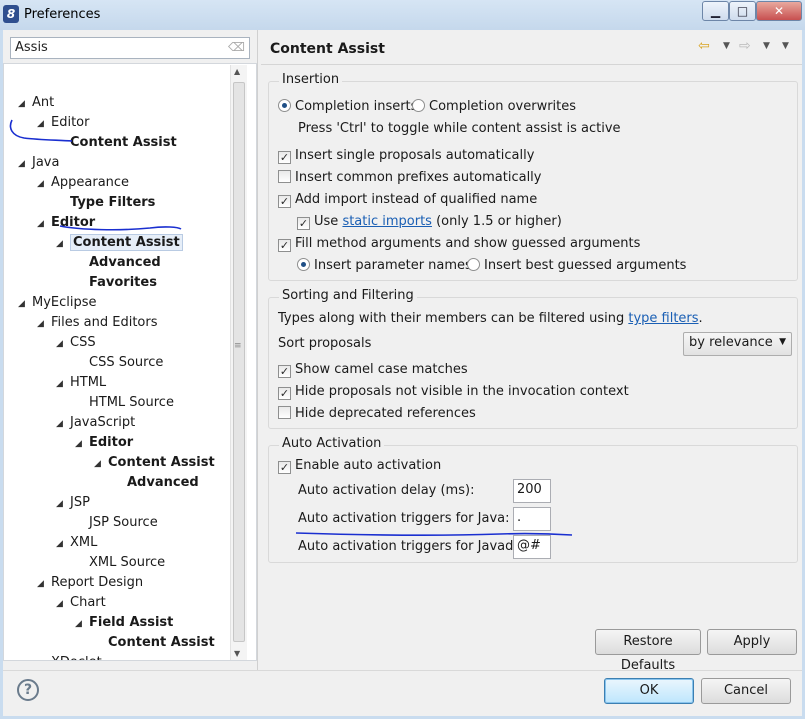 The width and height of the screenshot is (805, 719). I want to click on camel-case-checkbox: ✓ Show camel case matches, so click(373, 370).